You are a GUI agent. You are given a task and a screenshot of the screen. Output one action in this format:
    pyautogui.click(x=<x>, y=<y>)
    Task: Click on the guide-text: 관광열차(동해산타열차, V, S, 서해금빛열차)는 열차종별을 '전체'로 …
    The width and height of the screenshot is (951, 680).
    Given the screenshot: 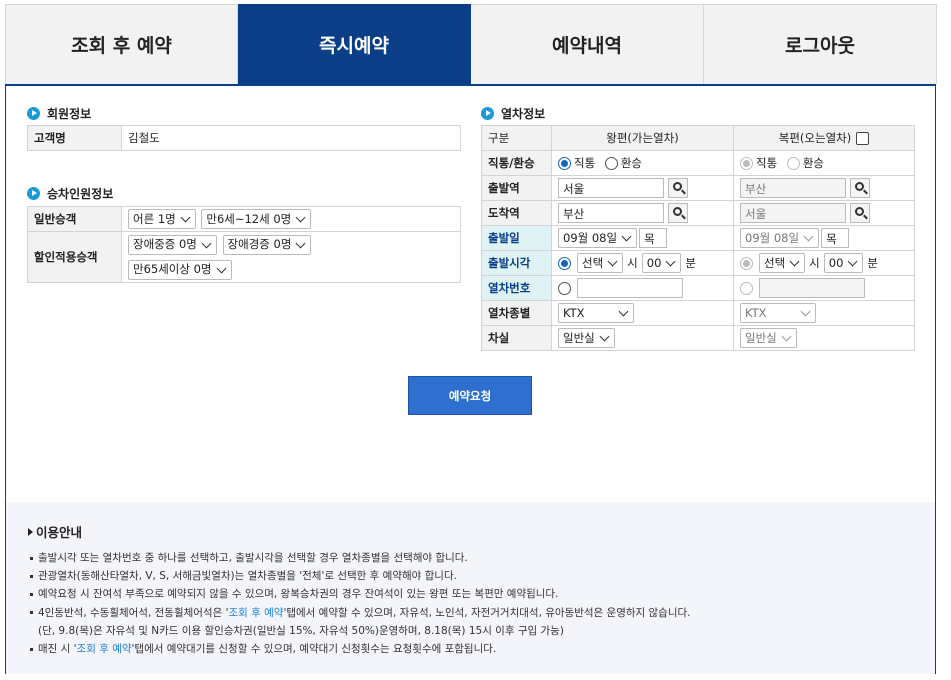 What is the action you would take?
    pyautogui.click(x=247, y=576)
    